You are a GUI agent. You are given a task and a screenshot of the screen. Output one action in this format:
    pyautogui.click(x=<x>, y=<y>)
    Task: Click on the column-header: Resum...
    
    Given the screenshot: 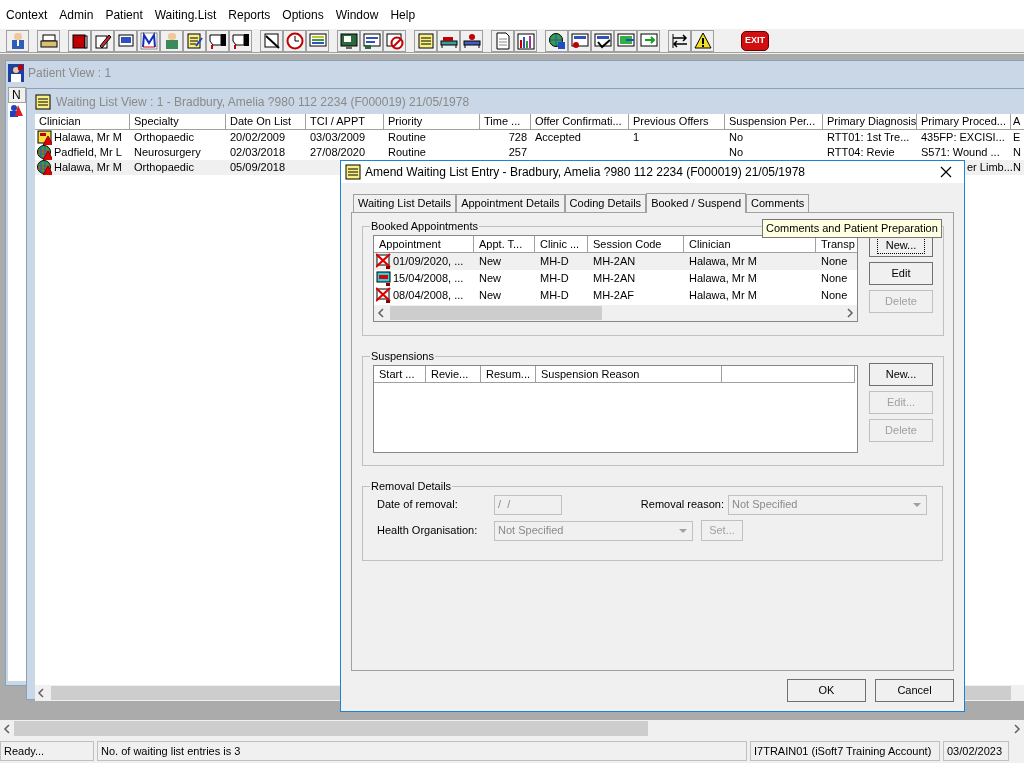 What is the action you would take?
    pyautogui.click(x=508, y=374)
    